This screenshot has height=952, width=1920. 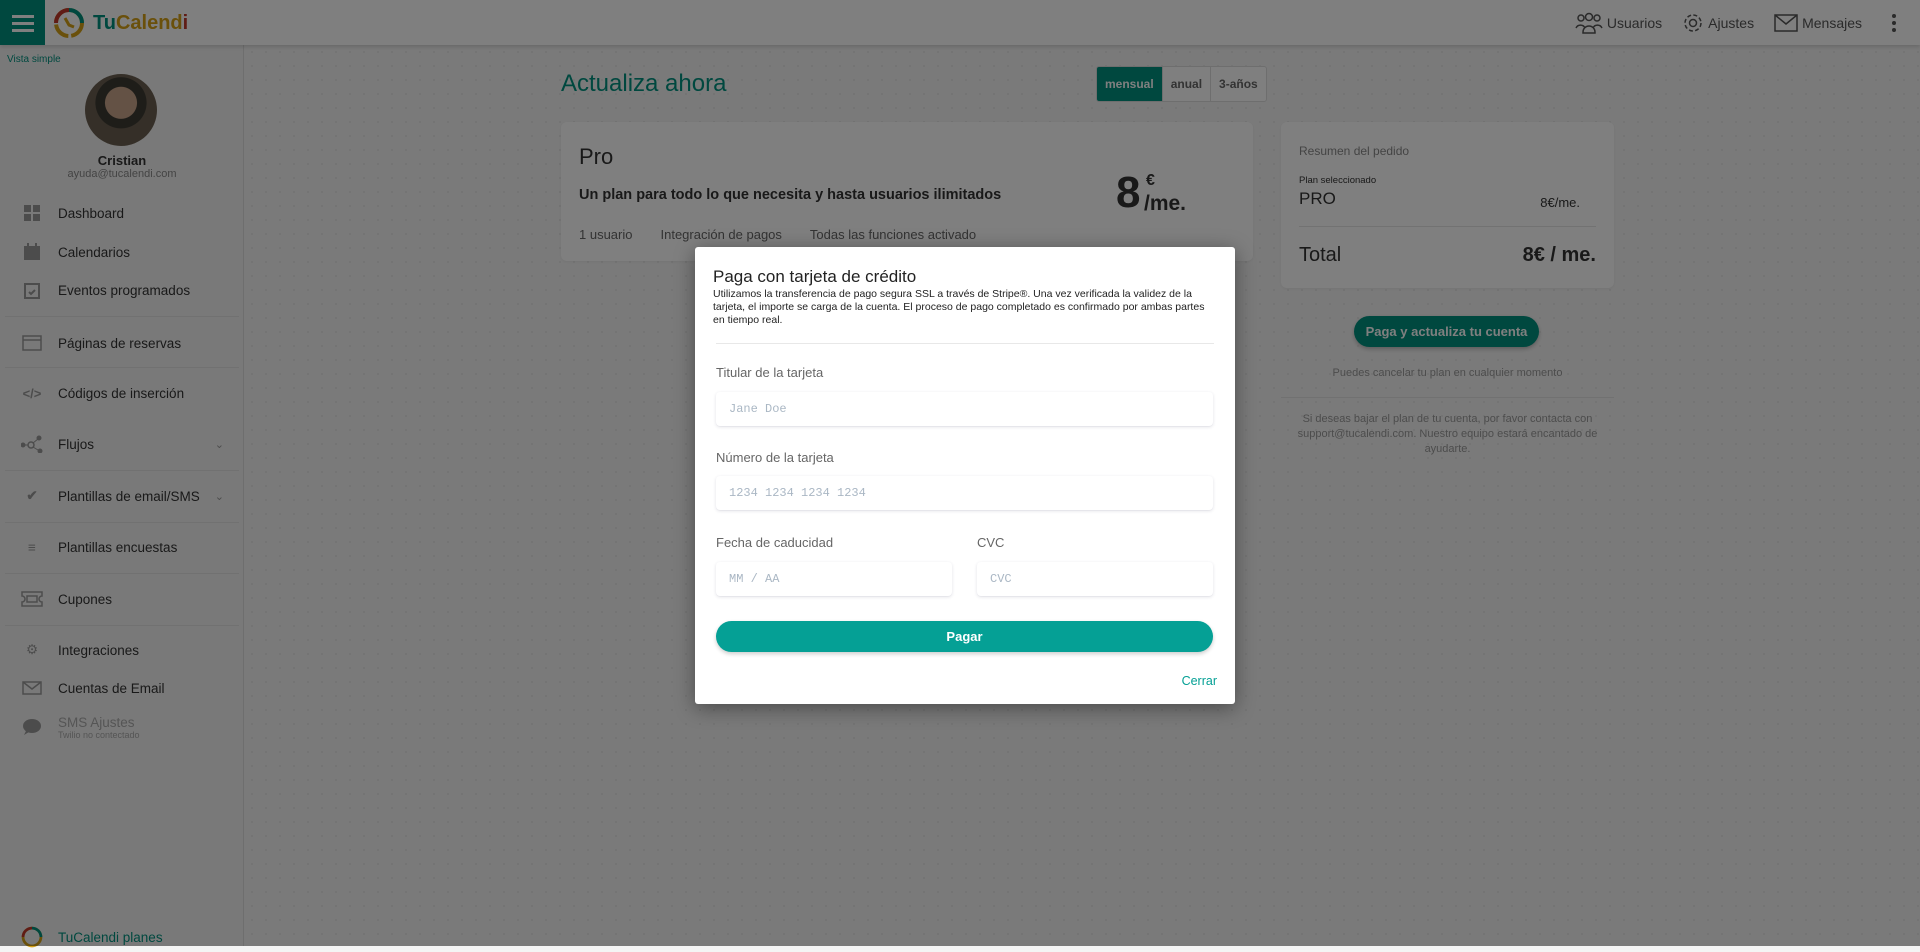 What do you see at coordinates (815, 276) in the screenshot?
I see `modal-title: Paga con tarjeta de crédito` at bounding box center [815, 276].